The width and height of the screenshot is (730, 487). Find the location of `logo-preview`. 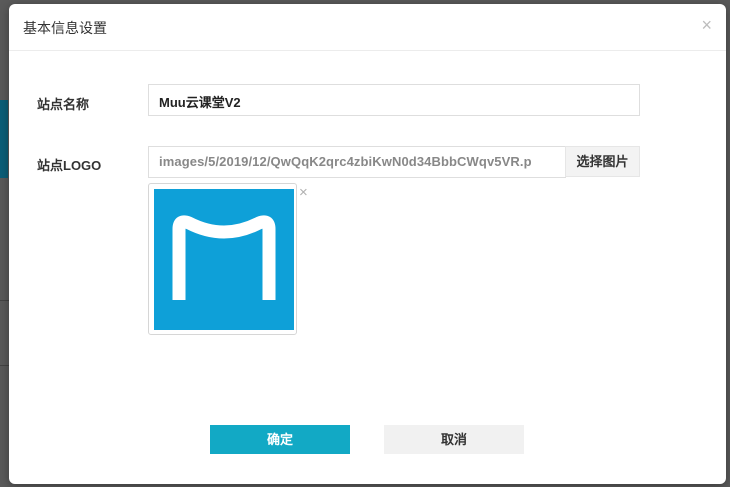

logo-preview is located at coordinates (222, 259).